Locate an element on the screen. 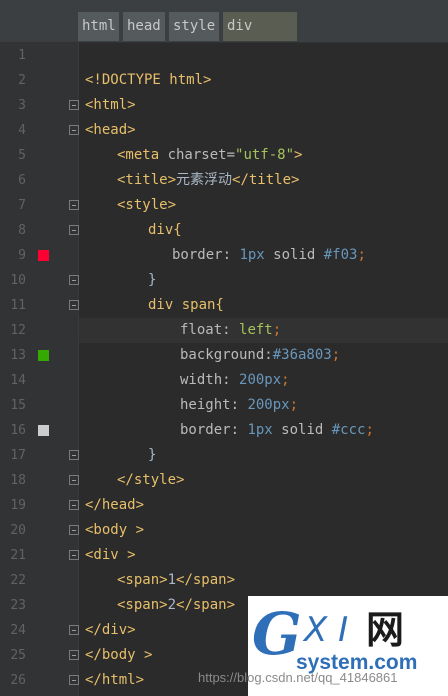  code-line: </html> is located at coordinates (114, 680).